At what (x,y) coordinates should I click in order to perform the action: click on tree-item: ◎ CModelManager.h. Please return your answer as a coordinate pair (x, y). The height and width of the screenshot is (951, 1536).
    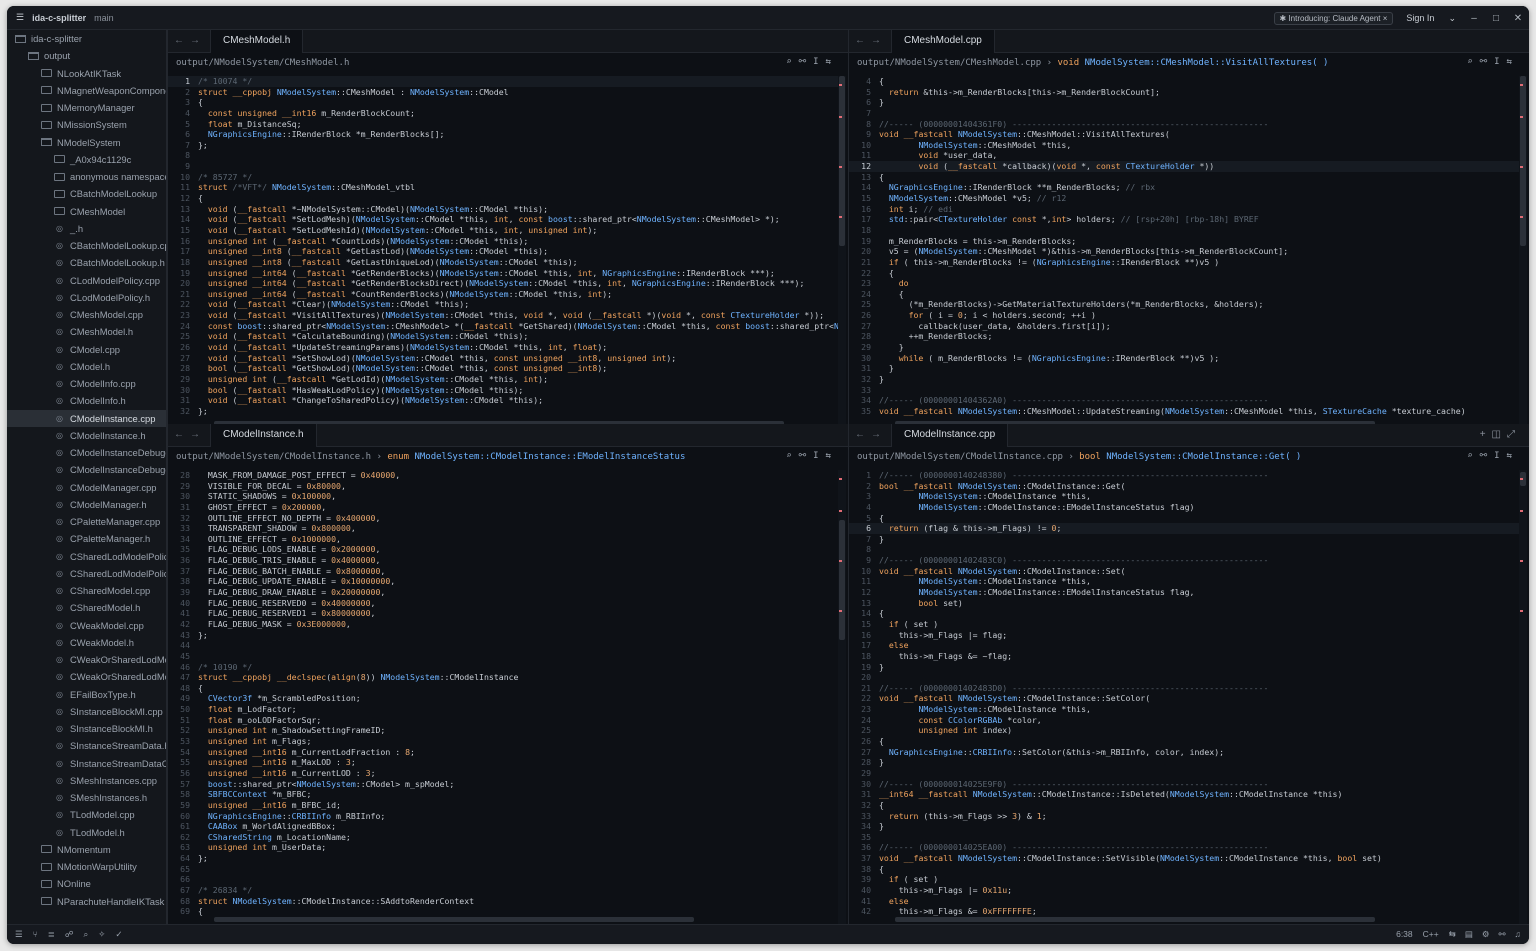
    Looking at the image, I should click on (86, 504).